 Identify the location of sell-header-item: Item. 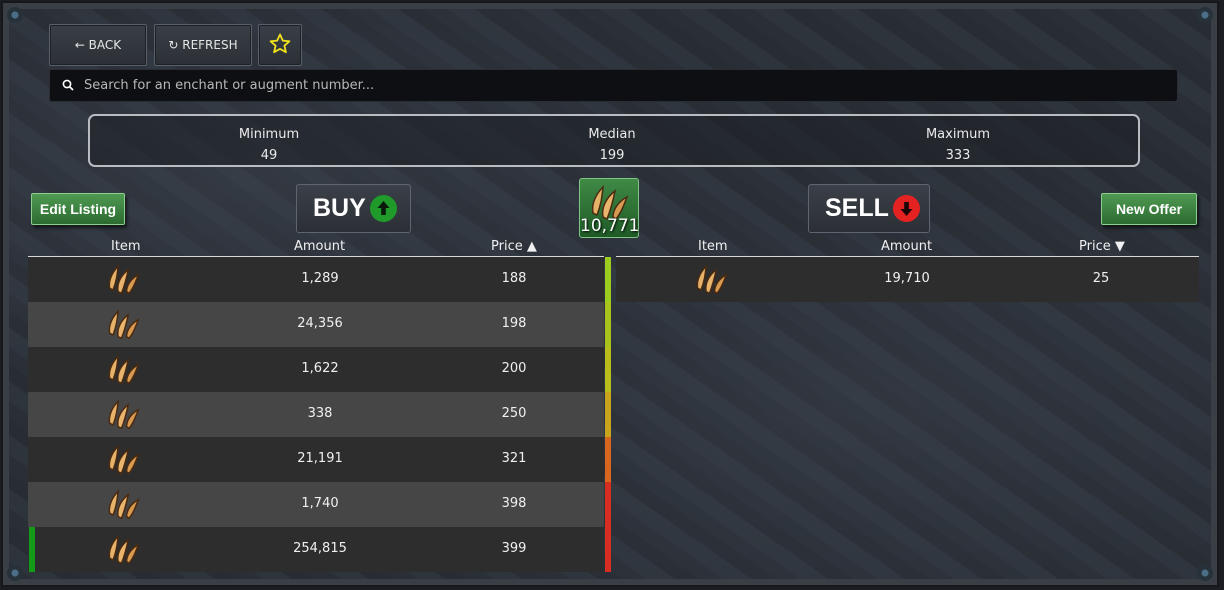
(713, 246).